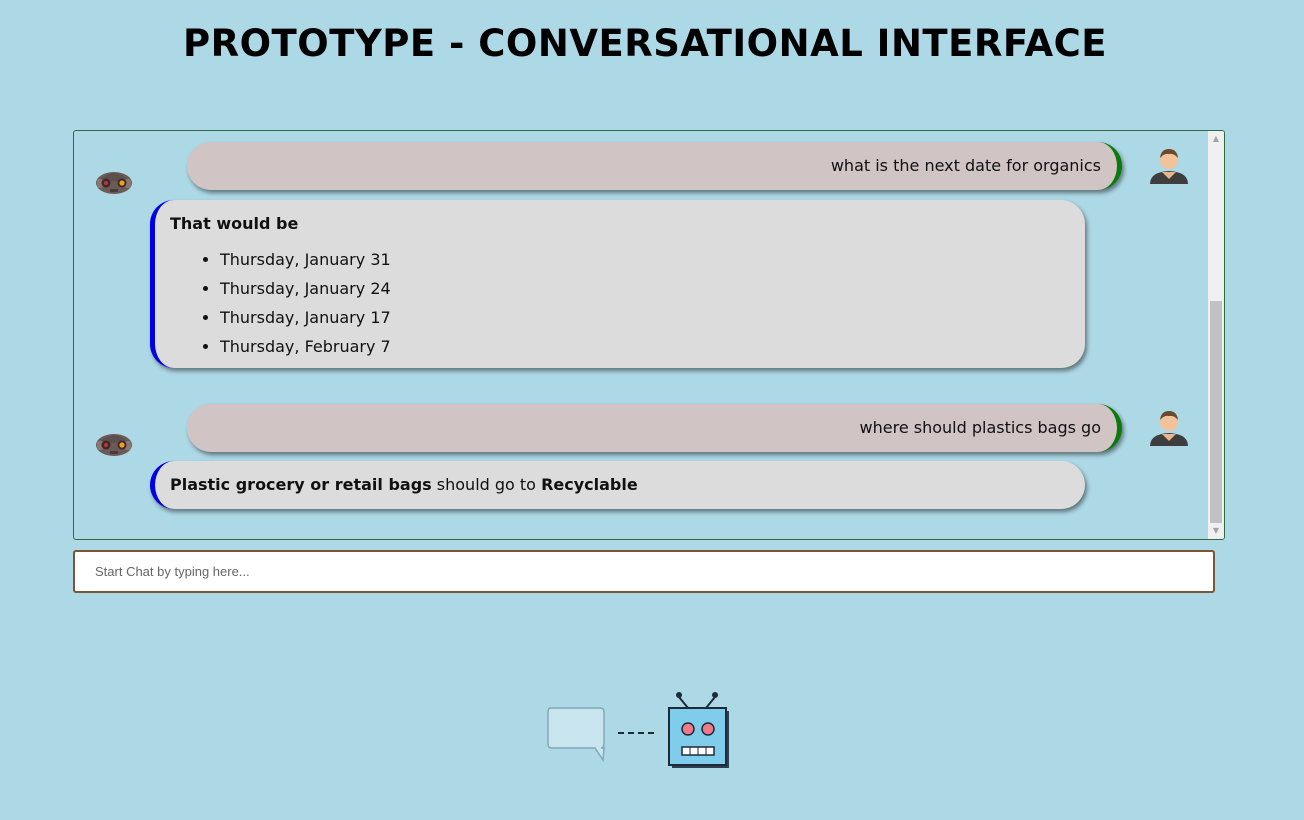 The width and height of the screenshot is (1304, 820). What do you see at coordinates (301, 484) in the screenshot?
I see `item-name: Plastic grocery or retail bags` at bounding box center [301, 484].